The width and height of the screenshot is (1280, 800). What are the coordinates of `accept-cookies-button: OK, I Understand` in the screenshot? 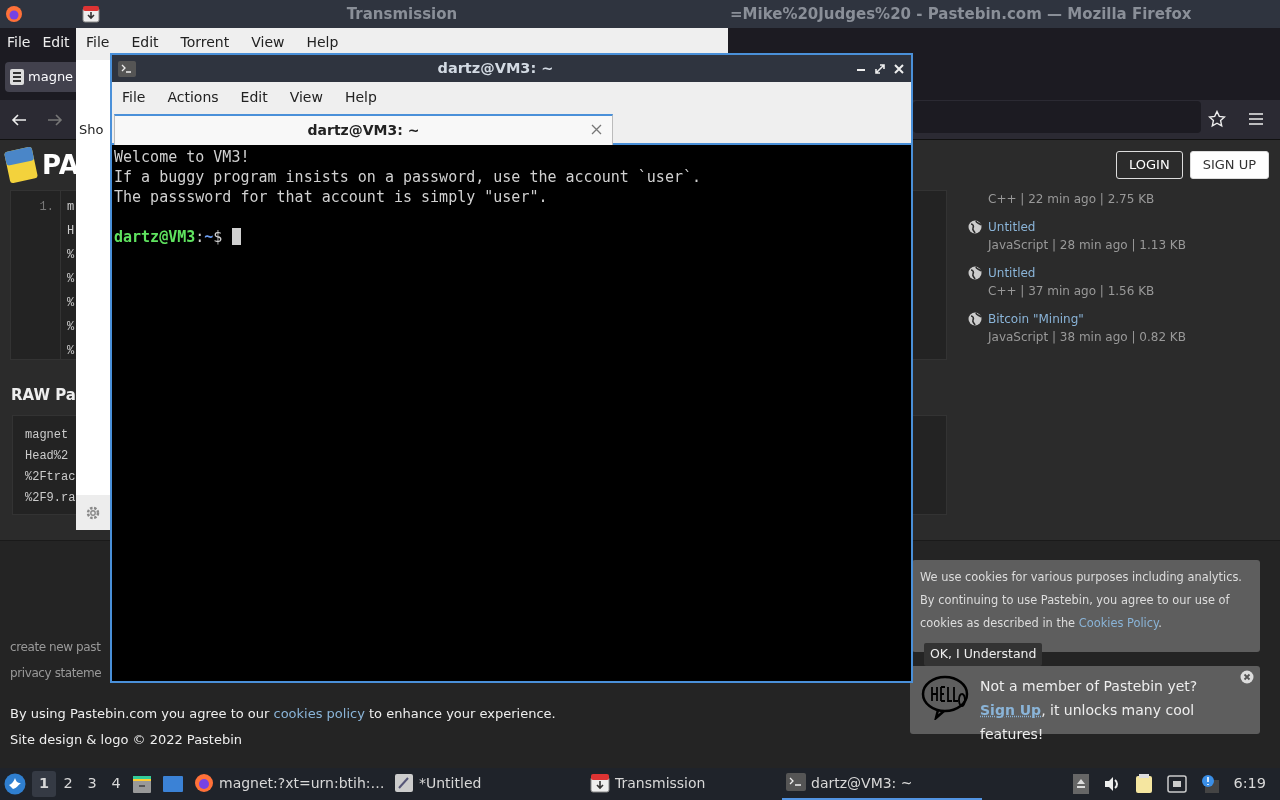 It's located at (983, 654).